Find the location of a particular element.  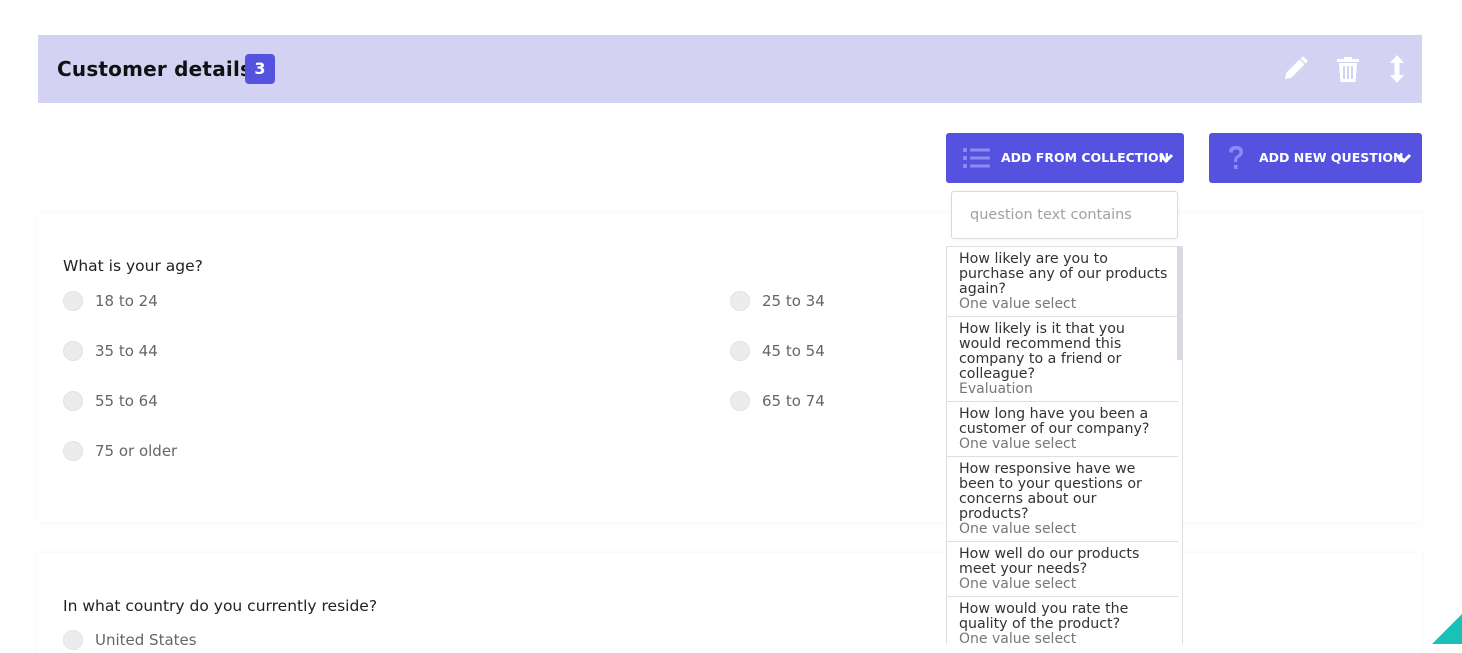

corner-decoration is located at coordinates (1447, 629).